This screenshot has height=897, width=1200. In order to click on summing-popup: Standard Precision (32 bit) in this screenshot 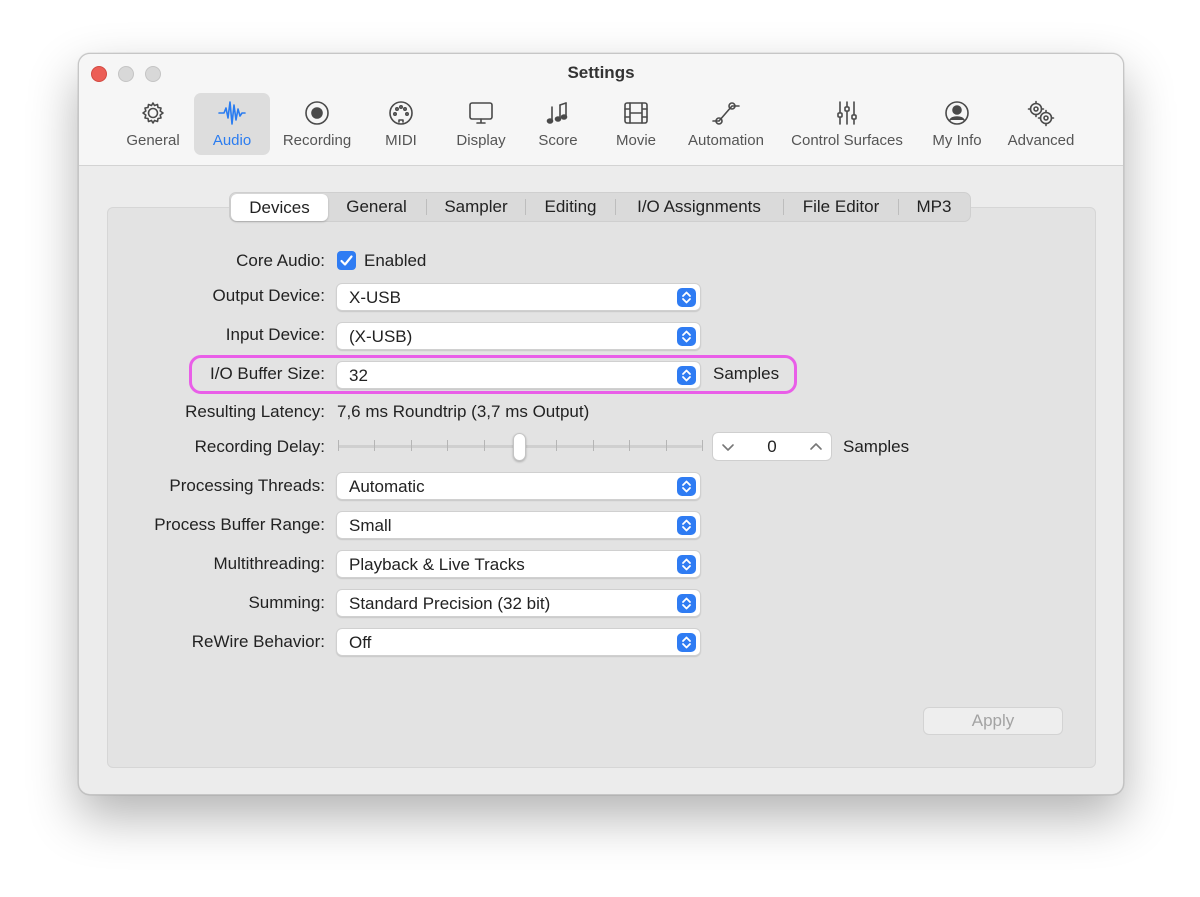, I will do `click(518, 603)`.